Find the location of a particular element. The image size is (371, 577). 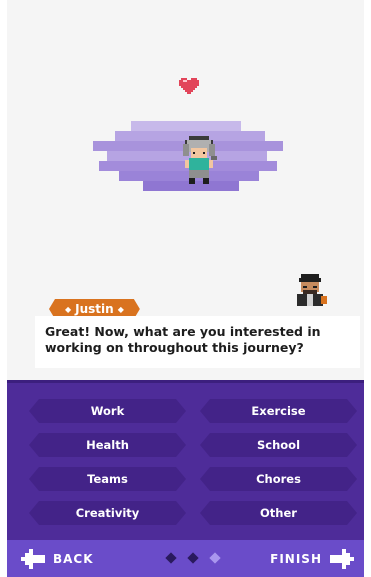

choice-chores: Chores is located at coordinates (278, 479).